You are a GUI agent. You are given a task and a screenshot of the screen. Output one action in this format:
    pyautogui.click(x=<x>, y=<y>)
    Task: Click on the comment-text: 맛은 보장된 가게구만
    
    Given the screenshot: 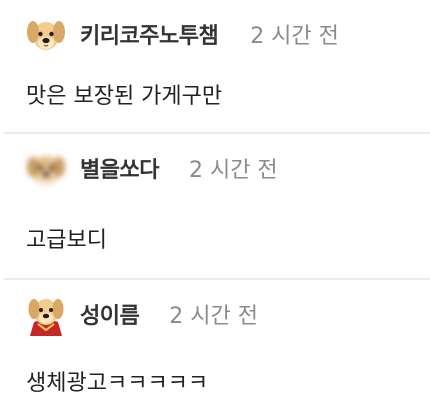 What is the action you would take?
    pyautogui.click(x=124, y=96)
    